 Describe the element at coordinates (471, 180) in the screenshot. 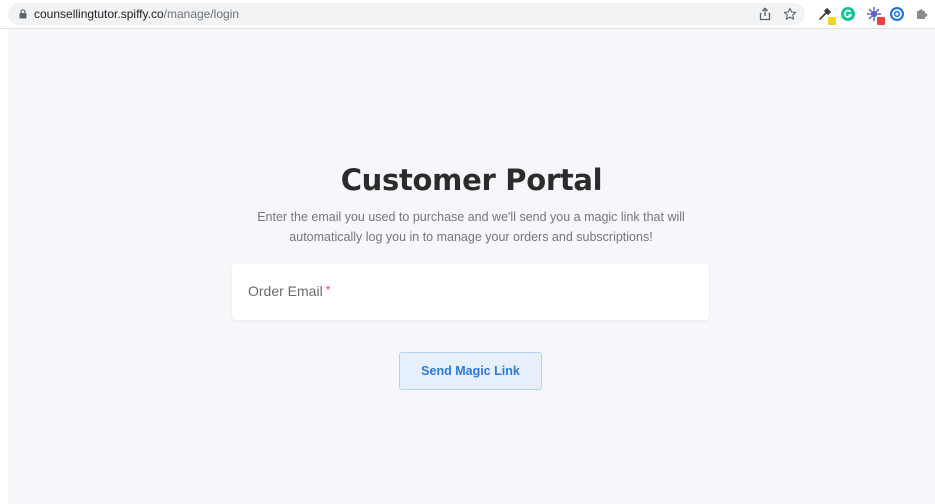

I see `page-title: Customer Portal` at that location.